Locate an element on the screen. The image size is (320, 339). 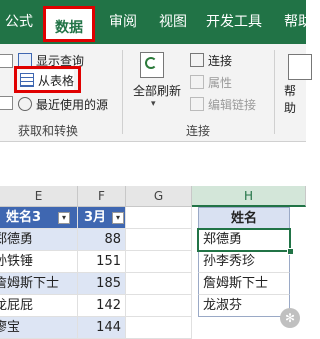
ribbon-tab-bar: 公式 数据 审阅 视图 开发工具 帮助 is located at coordinates (156, 22).